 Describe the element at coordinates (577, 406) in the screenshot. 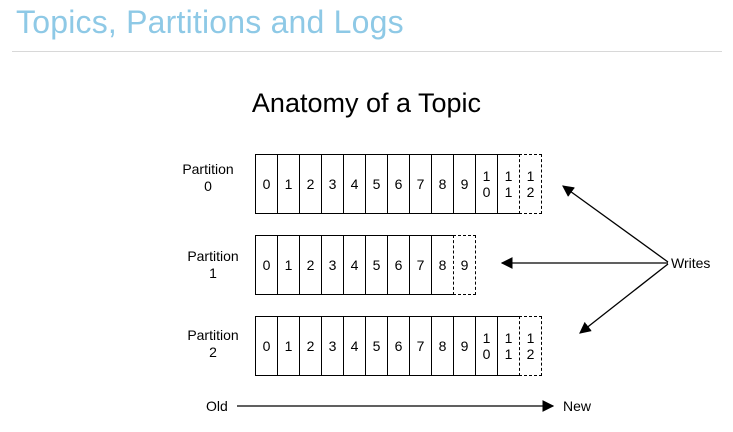

I see `new-label: New` at that location.